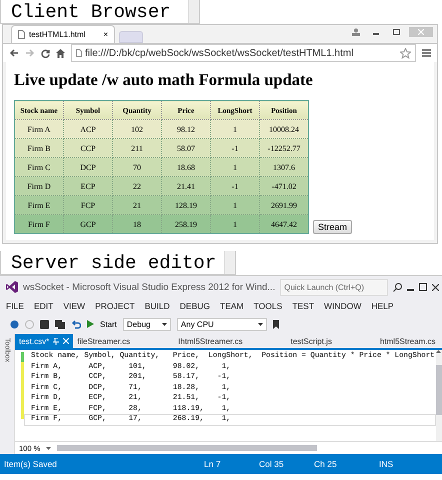 The image size is (442, 480). What do you see at coordinates (243, 53) in the screenshot?
I see `address-field: file:///D:/bk/cp/webSock/wsSocket/wsSocket/testHTML1.html` at bounding box center [243, 53].